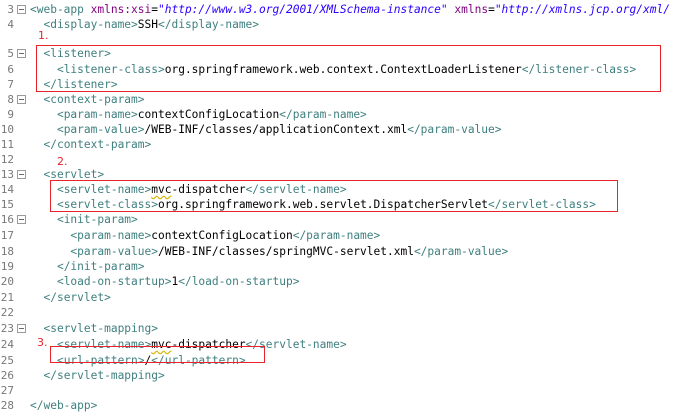 The image size is (688, 413). I want to click on xml-tag: <param-name>, so click(111, 235).